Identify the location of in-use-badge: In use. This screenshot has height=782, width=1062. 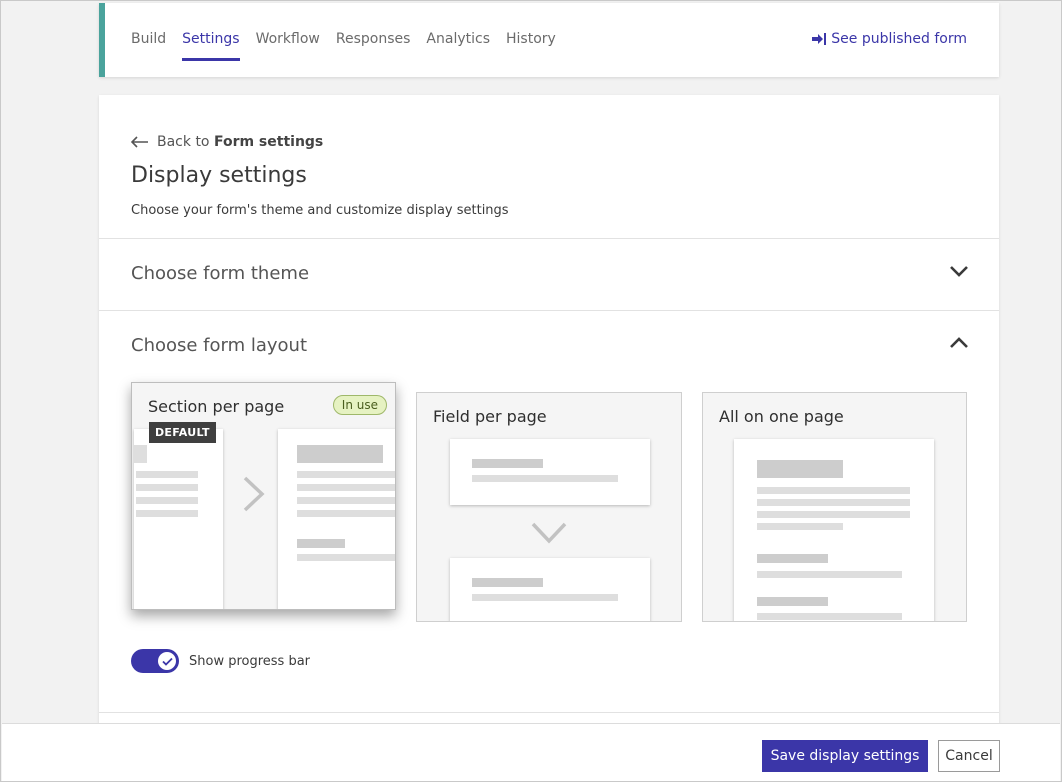
(359, 405).